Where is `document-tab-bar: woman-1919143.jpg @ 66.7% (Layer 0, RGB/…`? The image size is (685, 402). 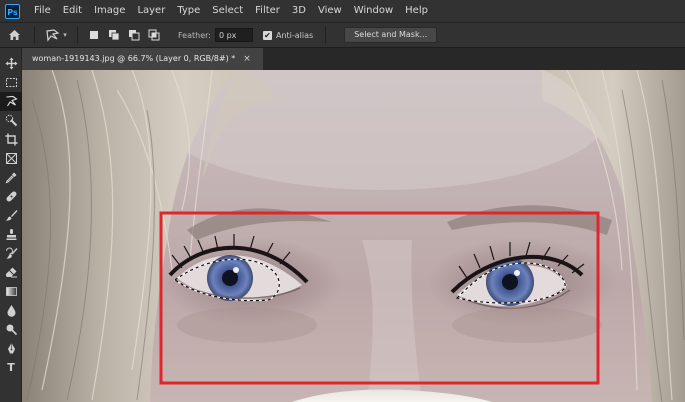 document-tab-bar: woman-1919143.jpg @ 66.7% (Layer 0, RGB/… is located at coordinates (353, 59).